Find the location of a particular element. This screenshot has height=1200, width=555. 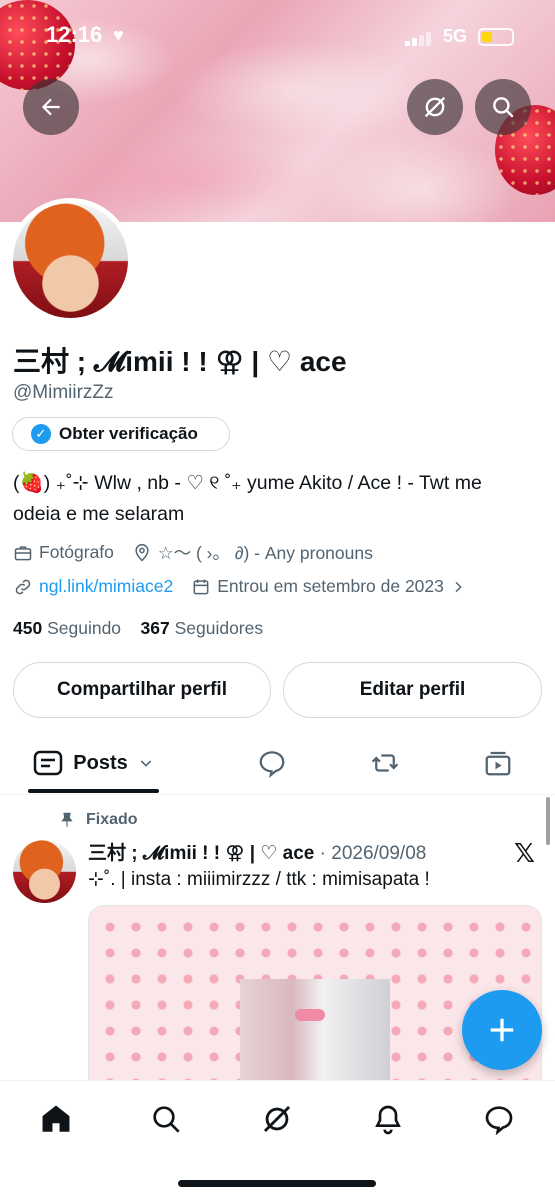

followers-link: 367 Seguidores is located at coordinates (202, 628).